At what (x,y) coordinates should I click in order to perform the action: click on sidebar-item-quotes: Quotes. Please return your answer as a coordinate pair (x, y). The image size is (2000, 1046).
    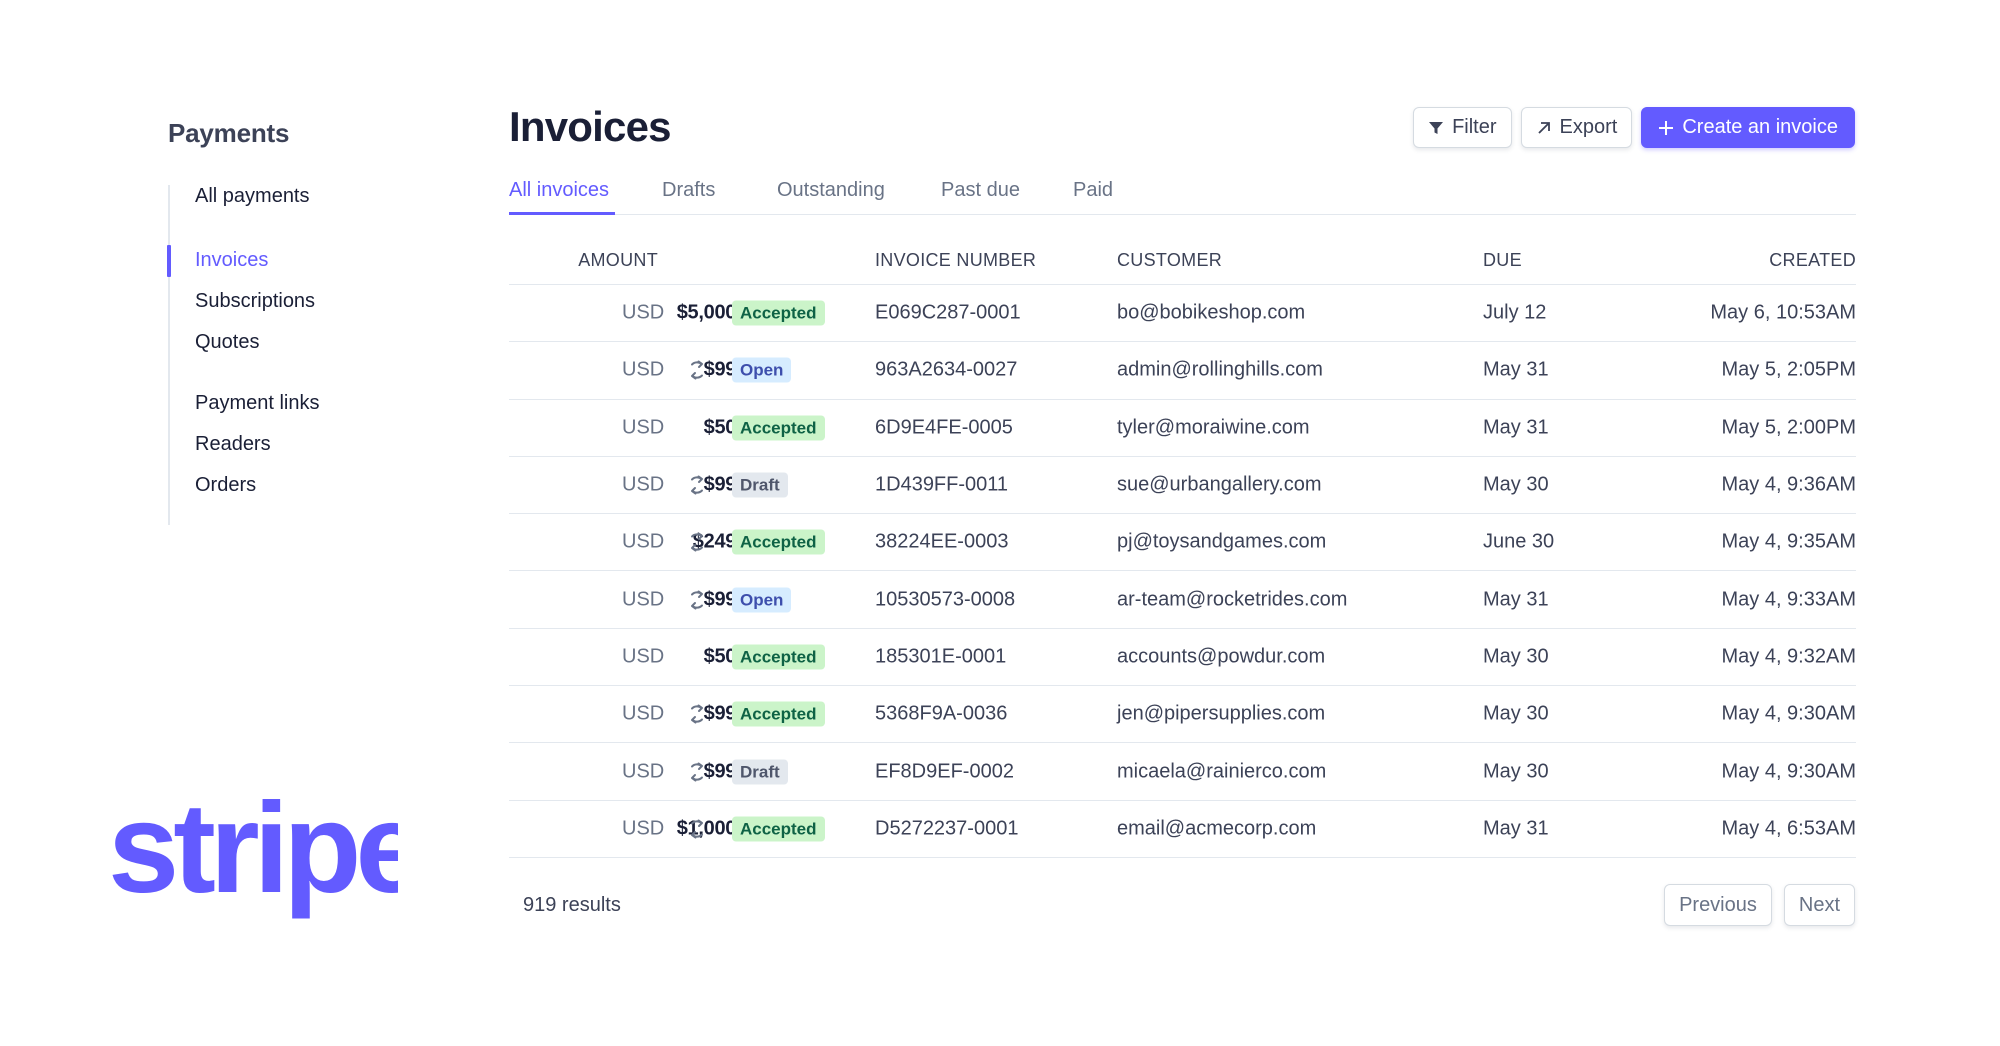
    Looking at the image, I should click on (227, 342).